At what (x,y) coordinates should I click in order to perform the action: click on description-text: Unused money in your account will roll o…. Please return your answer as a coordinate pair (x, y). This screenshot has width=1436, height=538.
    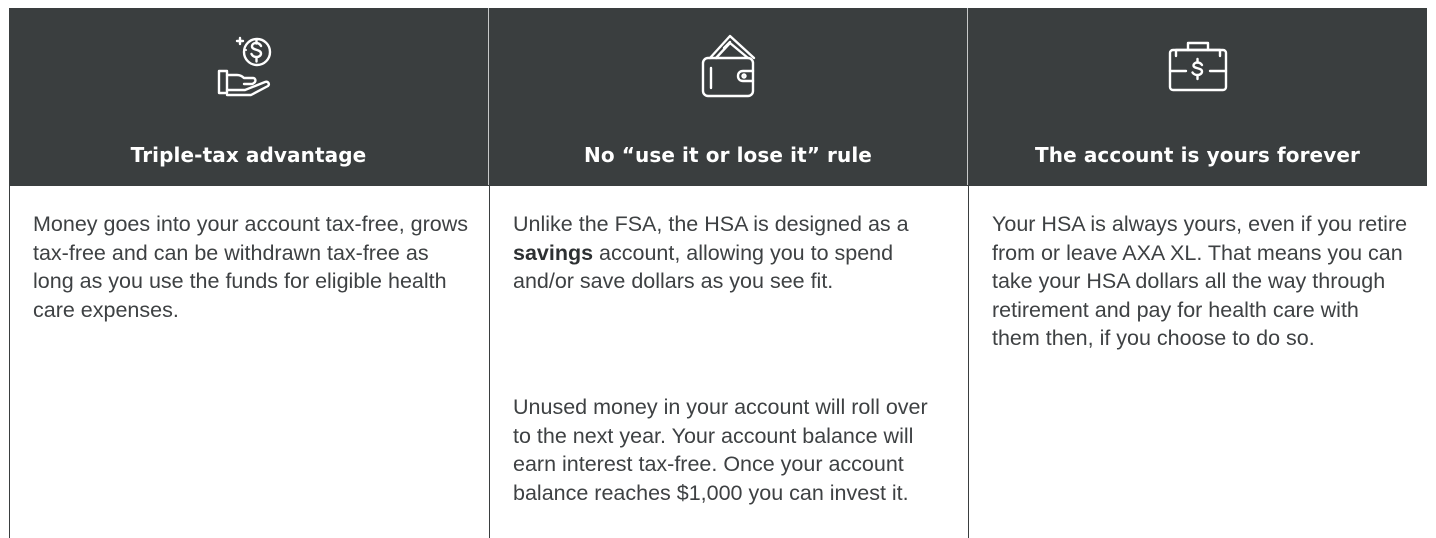
    Looking at the image, I should click on (720, 450).